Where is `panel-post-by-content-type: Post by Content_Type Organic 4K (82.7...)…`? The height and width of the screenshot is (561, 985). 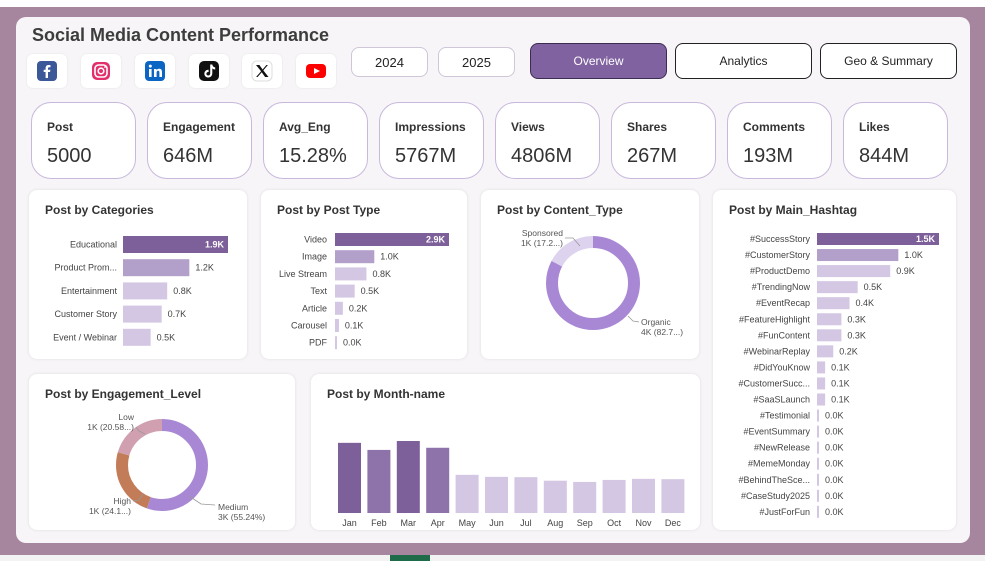
panel-post-by-content-type: Post by Content_Type Organic 4K (82.7...)… is located at coordinates (590, 274).